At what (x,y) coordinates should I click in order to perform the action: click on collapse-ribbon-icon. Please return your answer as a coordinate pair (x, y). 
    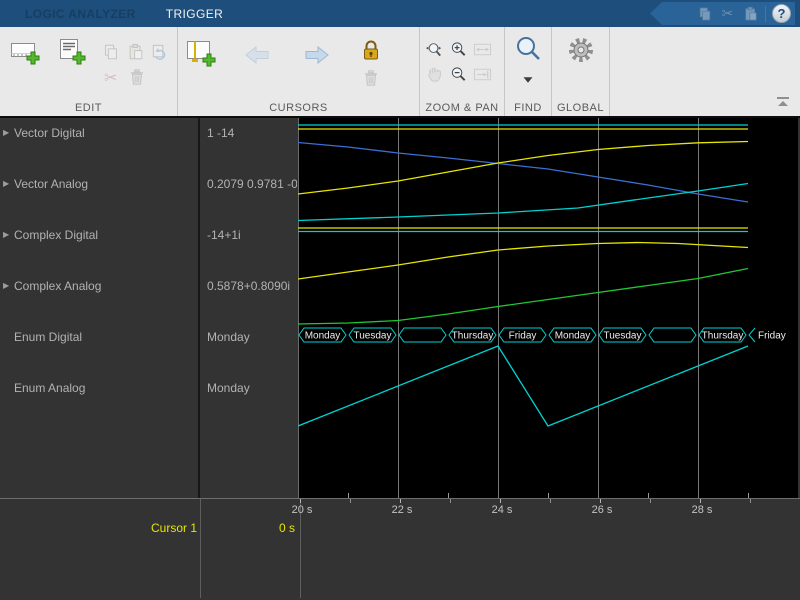
    Looking at the image, I should click on (783, 103).